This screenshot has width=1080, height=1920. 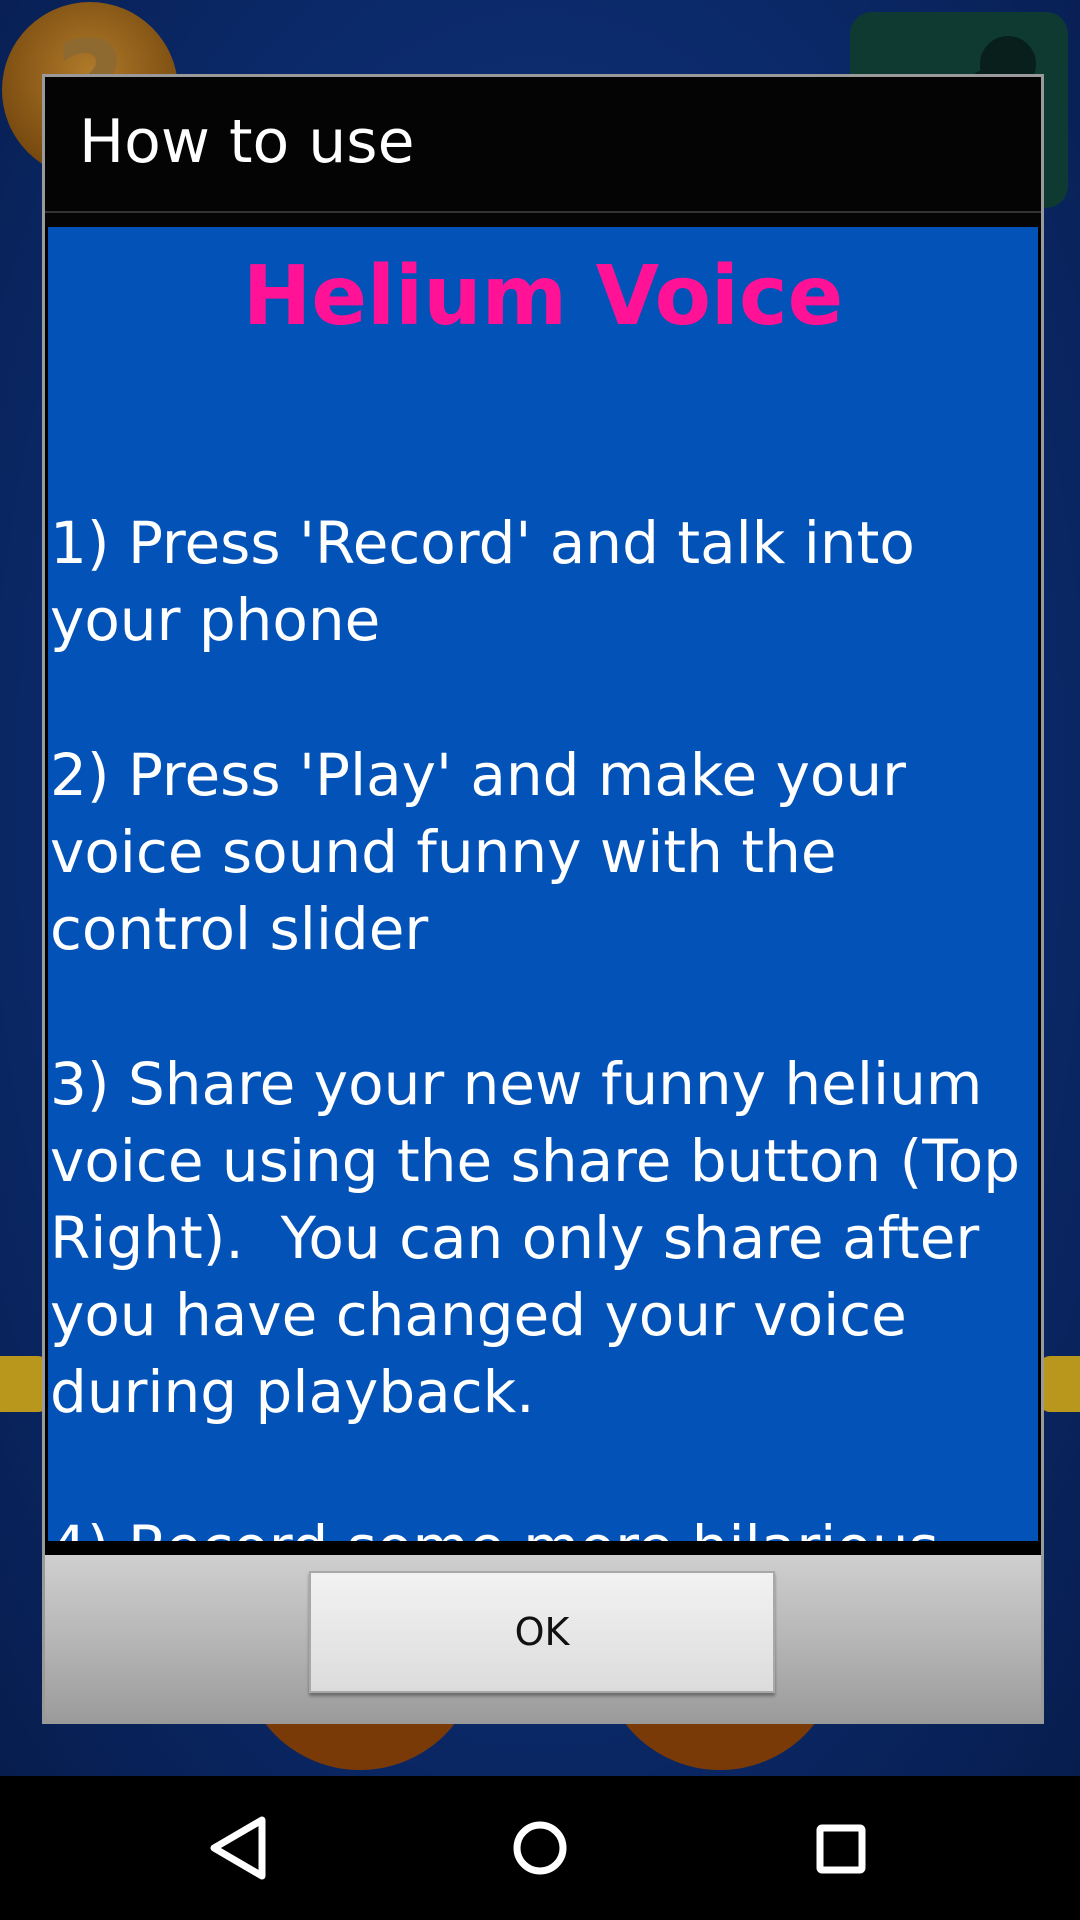 I want to click on ok-button: OK, so click(x=542, y=1632).